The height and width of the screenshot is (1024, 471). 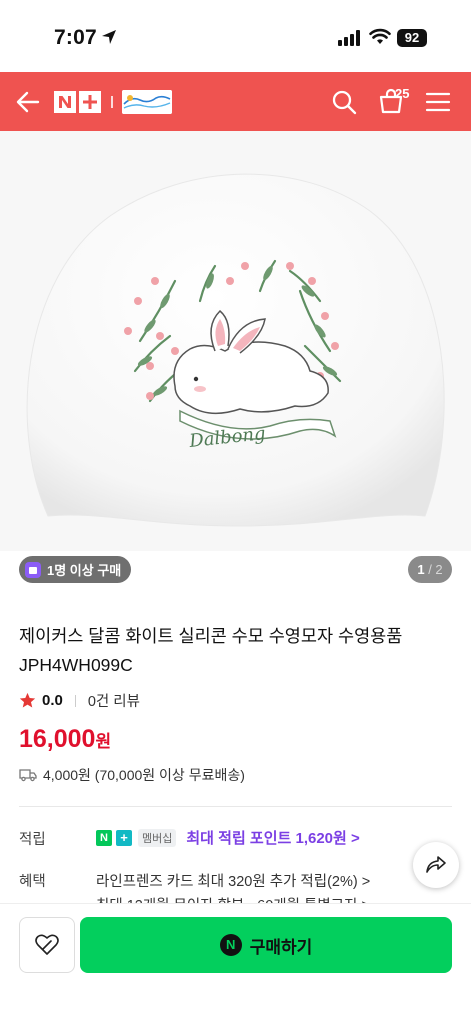 I want to click on buy-button: N 구매하기, so click(x=266, y=945).